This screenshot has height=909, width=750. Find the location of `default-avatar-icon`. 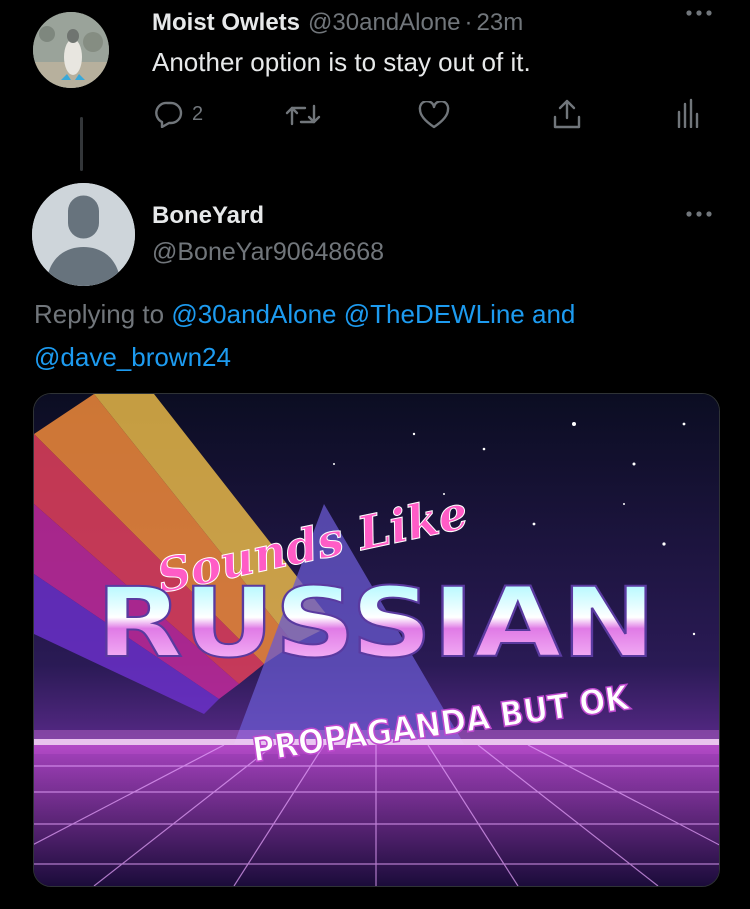

default-avatar-icon is located at coordinates (83, 234).